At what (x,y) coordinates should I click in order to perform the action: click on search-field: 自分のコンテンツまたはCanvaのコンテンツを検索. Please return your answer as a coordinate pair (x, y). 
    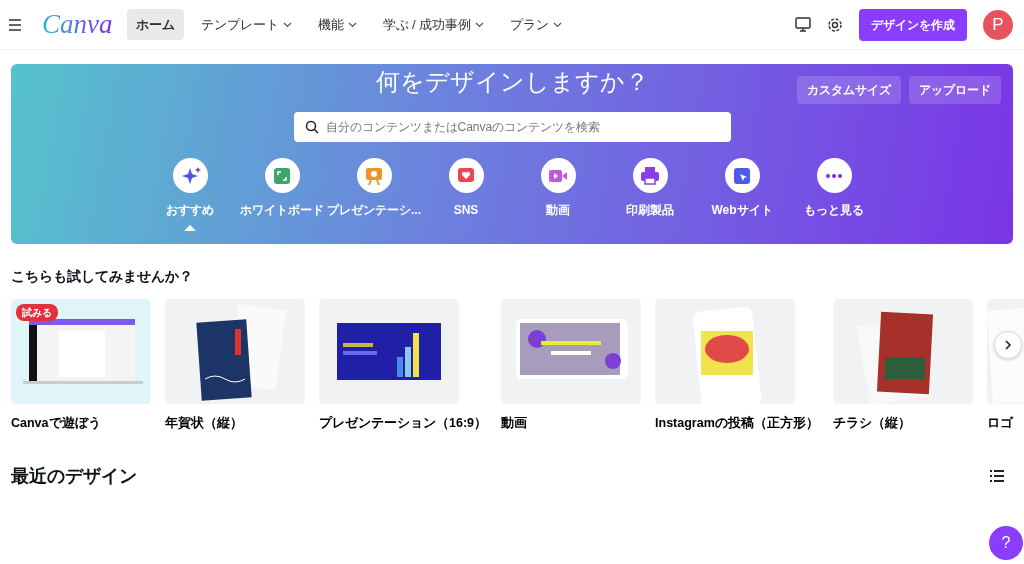
    Looking at the image, I should click on (512, 127).